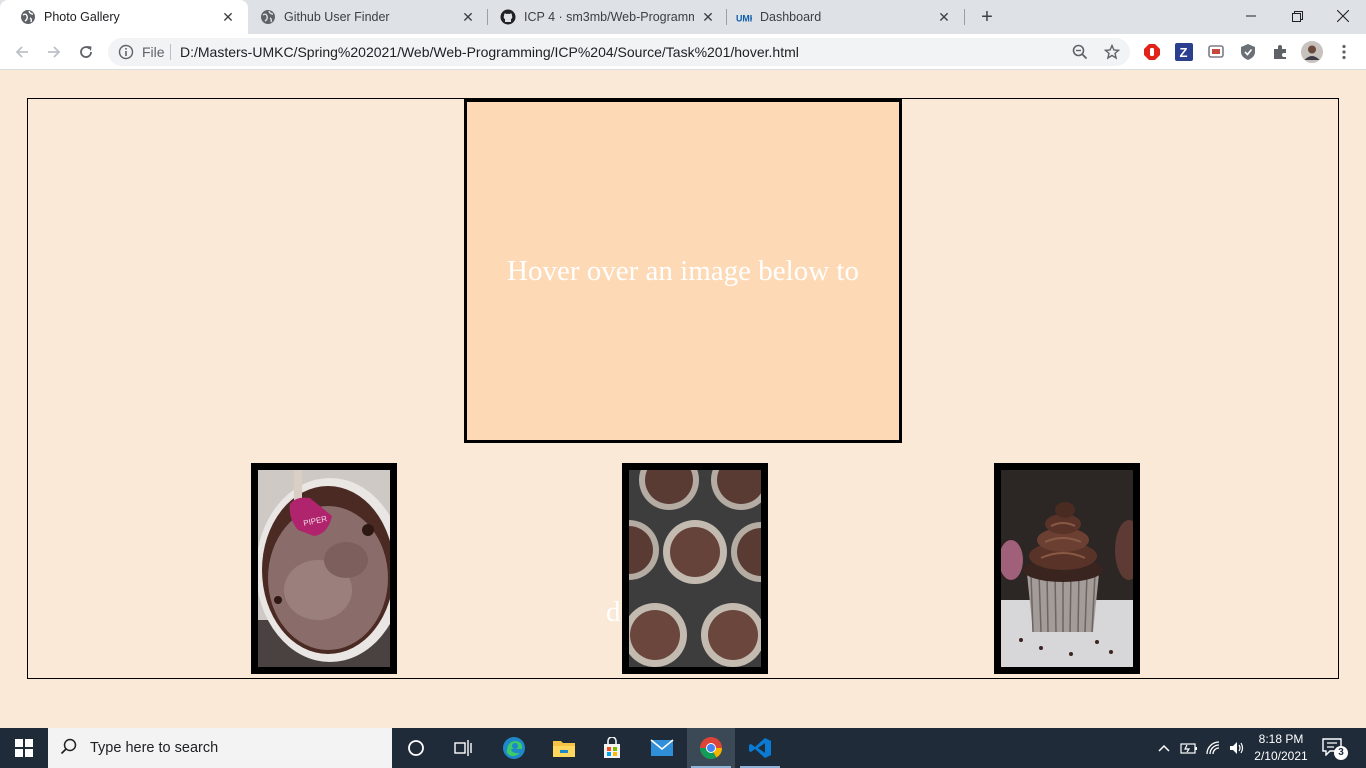 The height and width of the screenshot is (768, 1366). I want to click on shield-icon, so click(1248, 52).